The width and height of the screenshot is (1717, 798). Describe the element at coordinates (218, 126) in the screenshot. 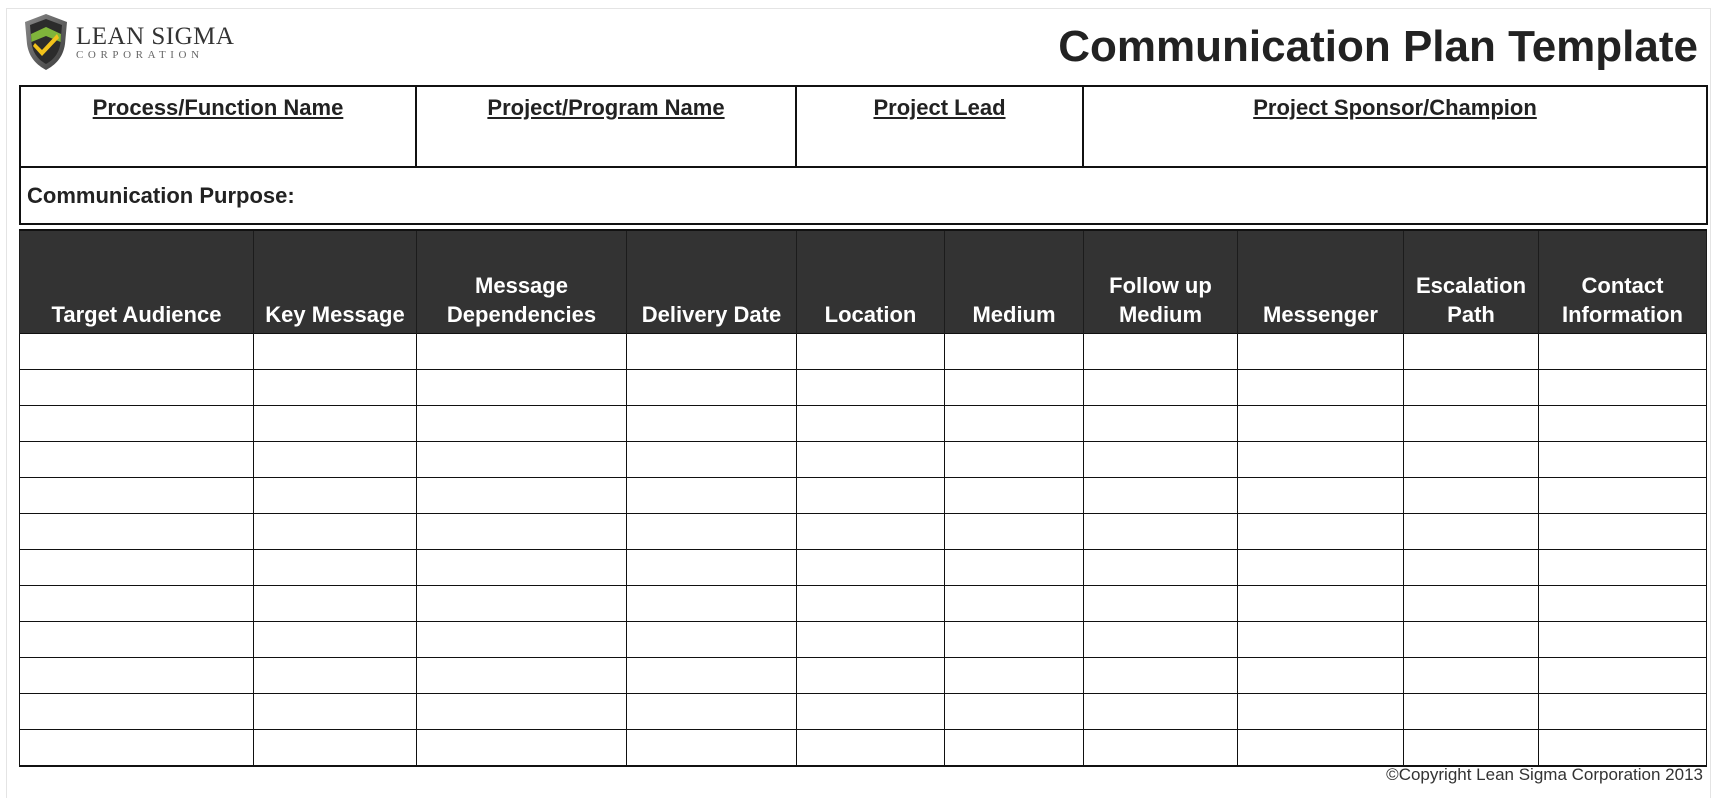

I see `process-function-name-field: Process/Function Name` at that location.